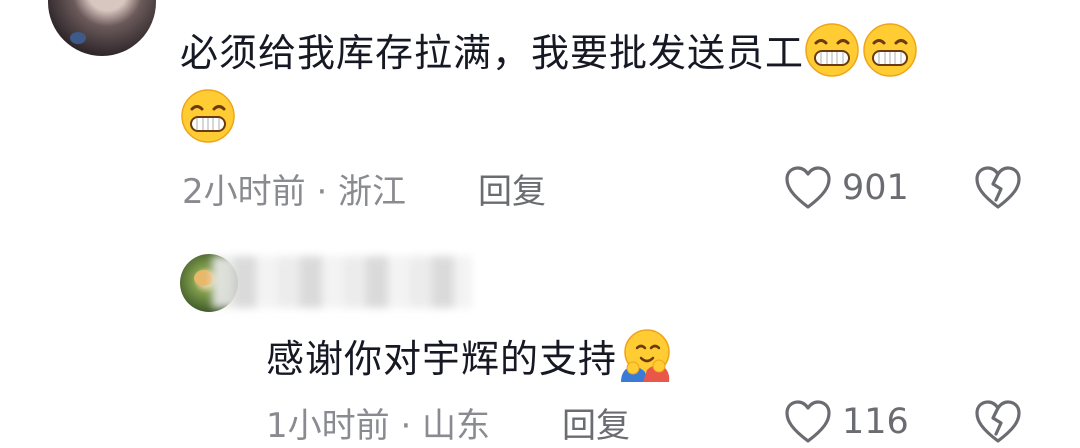  I want to click on dislike-button, so click(998, 190).